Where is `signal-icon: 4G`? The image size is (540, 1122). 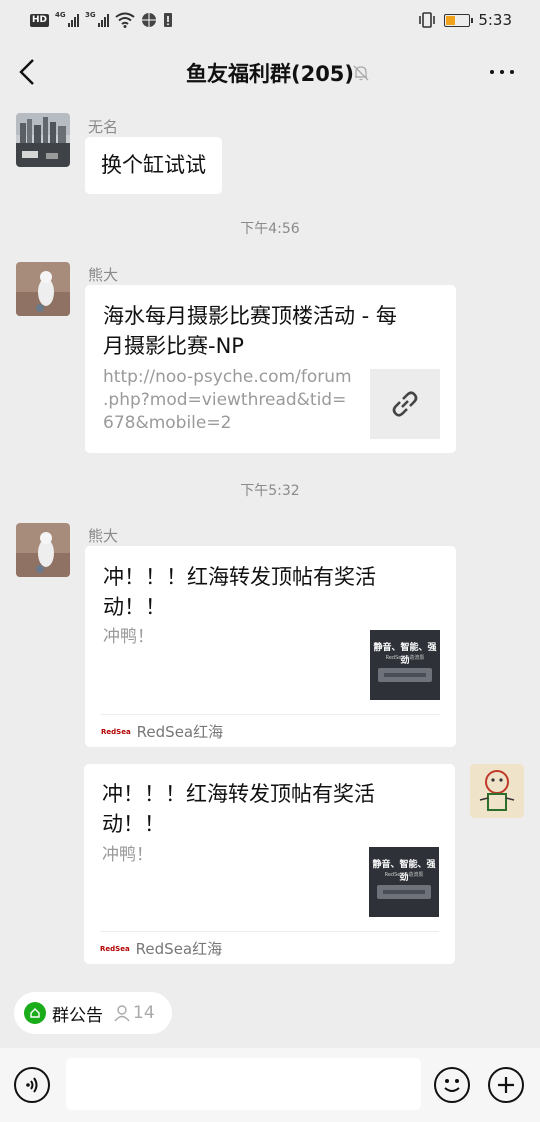 signal-icon: 4G is located at coordinates (67, 19).